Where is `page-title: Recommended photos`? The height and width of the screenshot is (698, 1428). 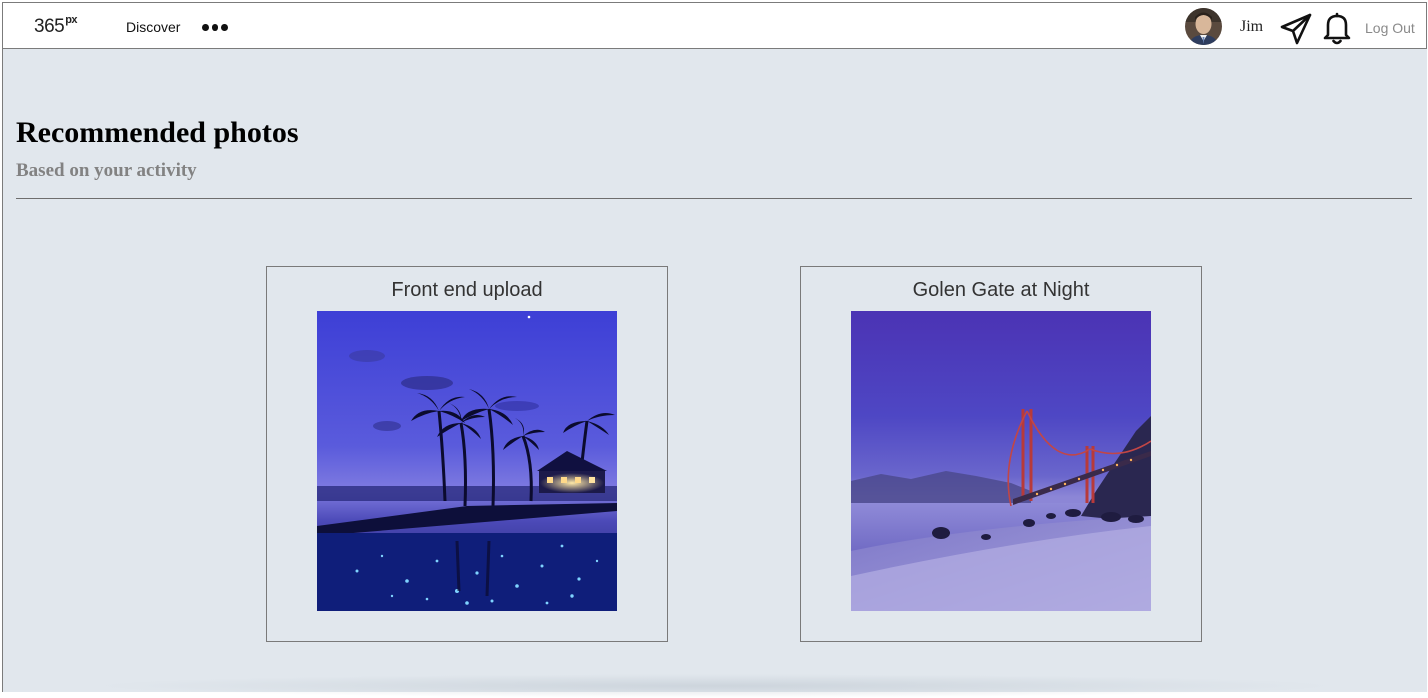
page-title: Recommended photos is located at coordinates (157, 132).